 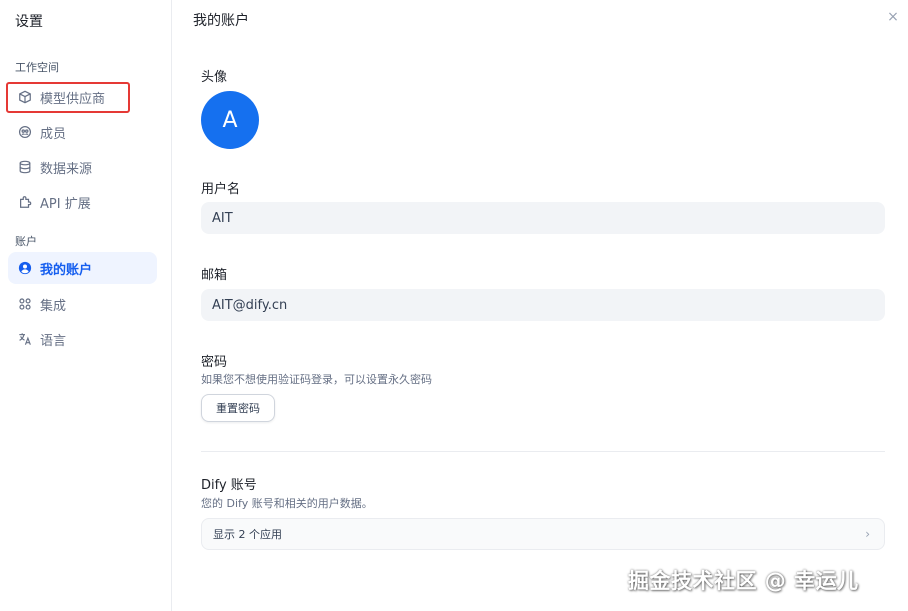 I want to click on database-icon, so click(x=25, y=167).